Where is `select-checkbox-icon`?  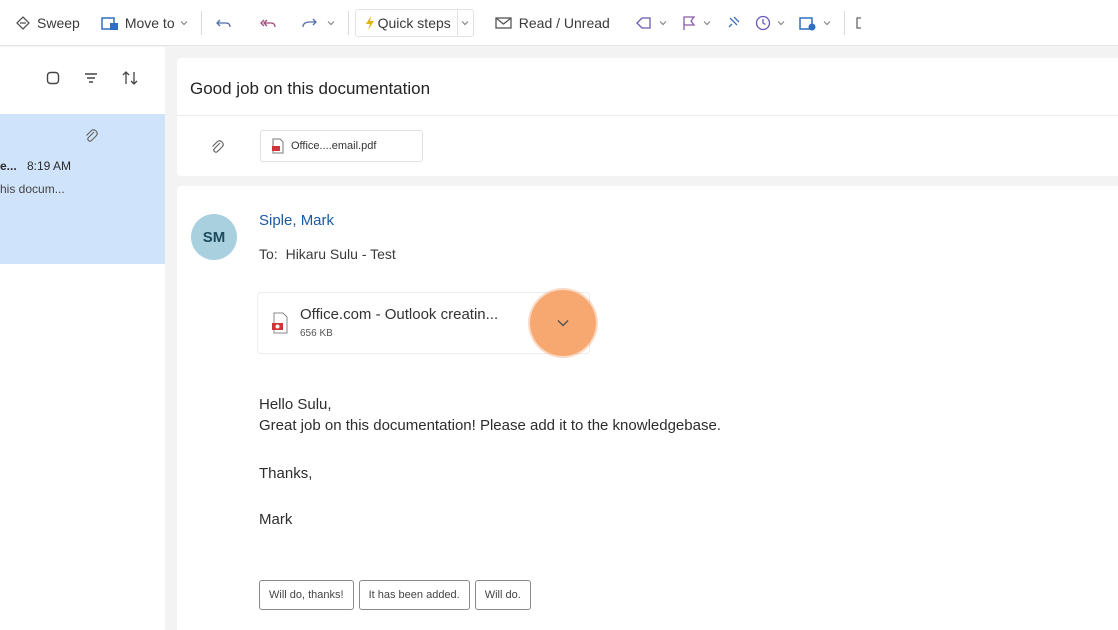 select-checkbox-icon is located at coordinates (53, 78).